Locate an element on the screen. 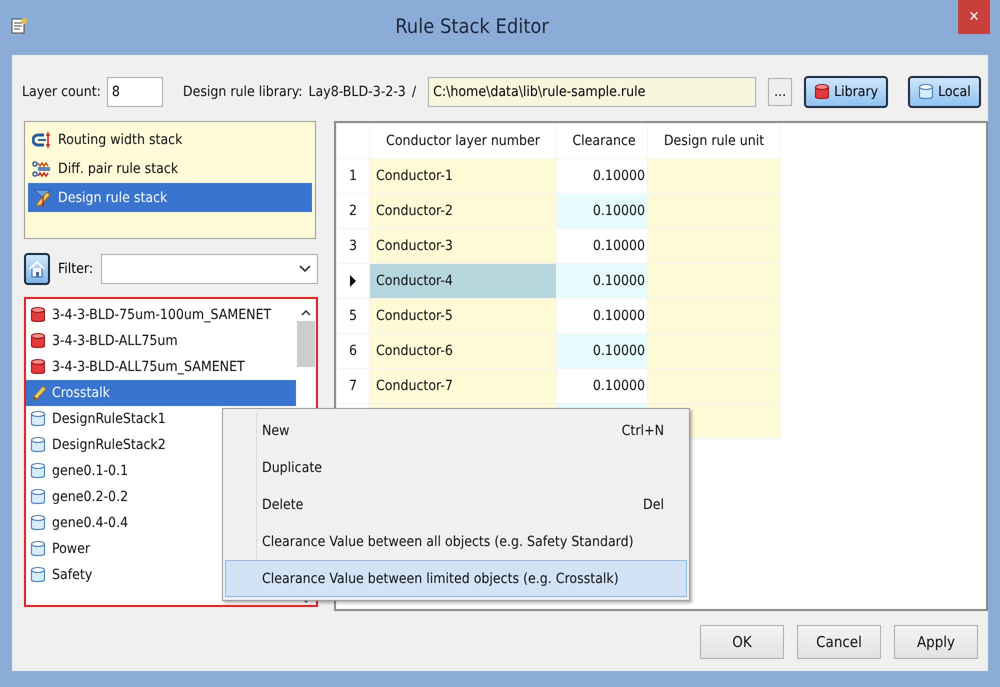 The height and width of the screenshot is (687, 1000). library-name: Lay8-BLD-3-2-3 is located at coordinates (357, 92).